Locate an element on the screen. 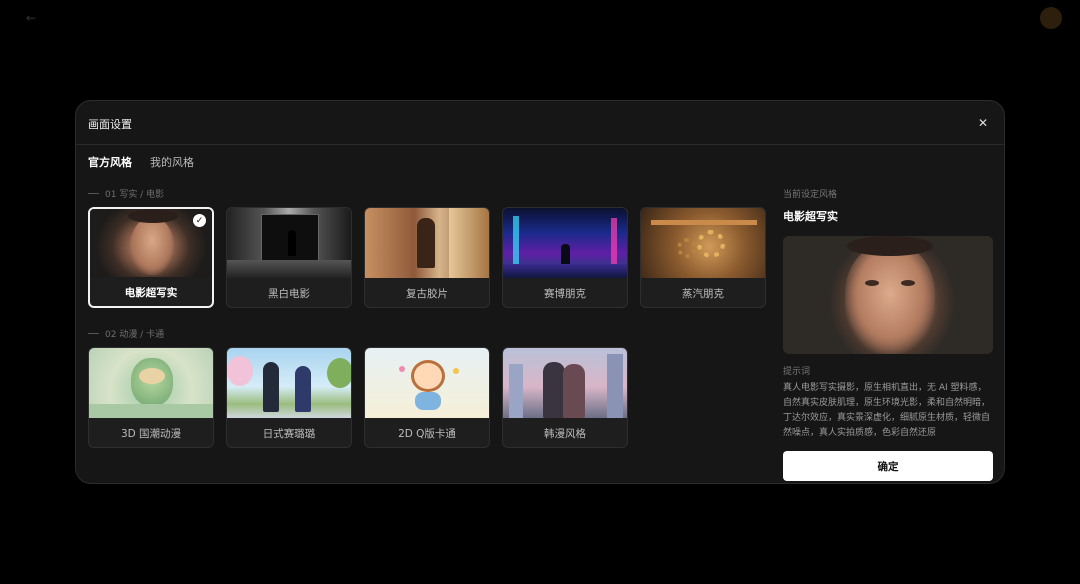 The width and height of the screenshot is (1080, 584). style-preview-image is located at coordinates (888, 295).